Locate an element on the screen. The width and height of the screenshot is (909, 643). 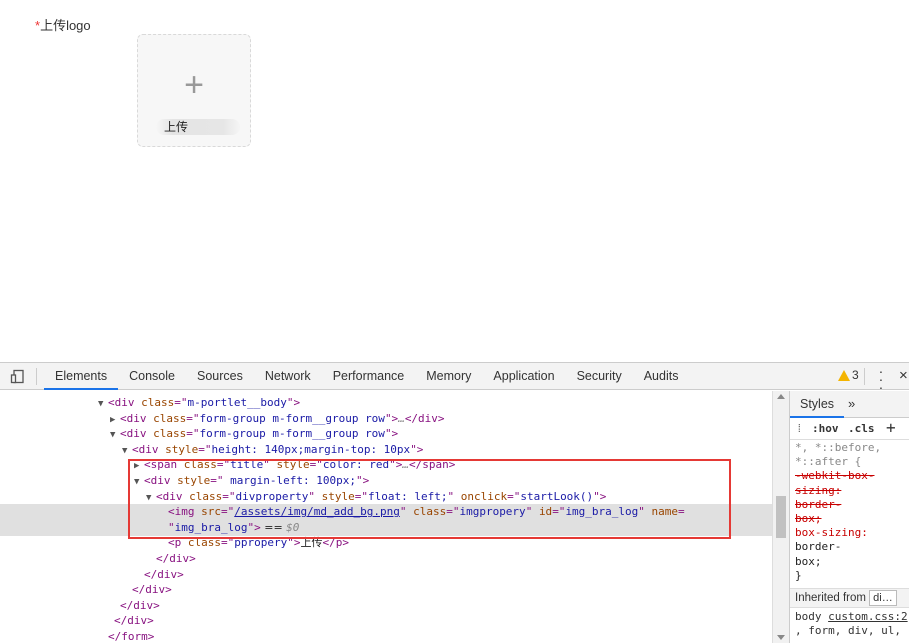
class-toggle: .cls is located at coordinates (861, 428).